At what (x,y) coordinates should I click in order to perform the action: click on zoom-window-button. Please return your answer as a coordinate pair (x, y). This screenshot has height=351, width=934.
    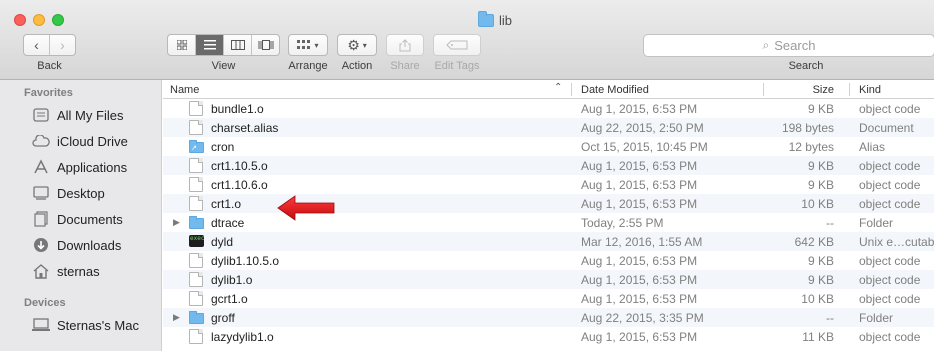
    Looking at the image, I should click on (58, 20).